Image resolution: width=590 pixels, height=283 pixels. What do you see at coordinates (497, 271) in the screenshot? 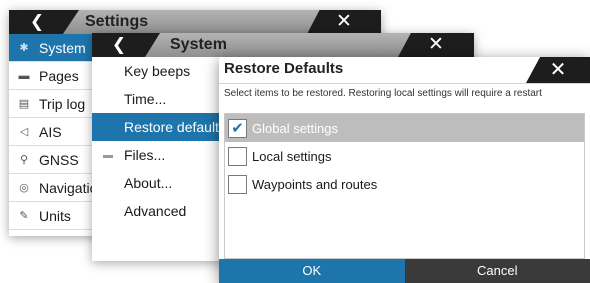
I see `cancel-button: Cancel` at bounding box center [497, 271].